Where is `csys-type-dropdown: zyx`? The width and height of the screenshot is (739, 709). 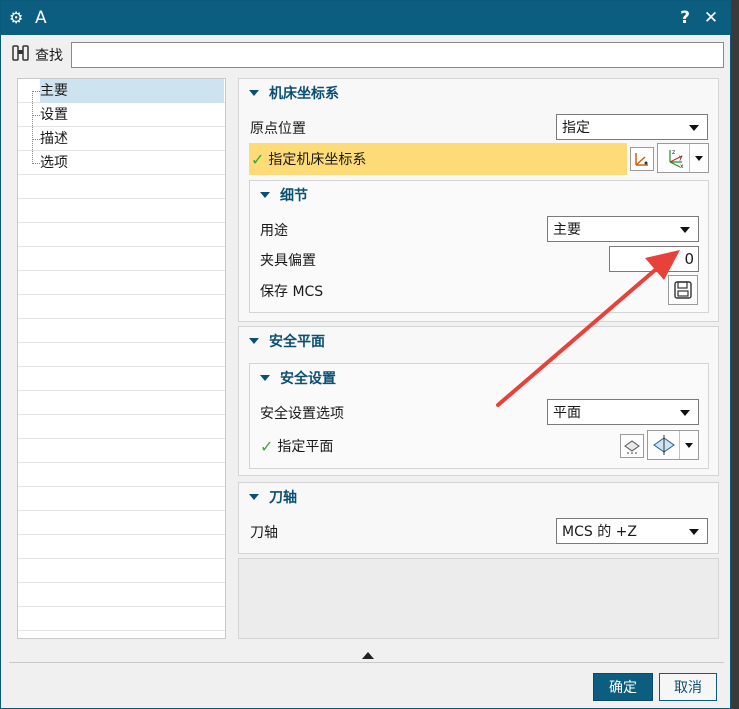 csys-type-dropdown: zyx is located at coordinates (683, 158).